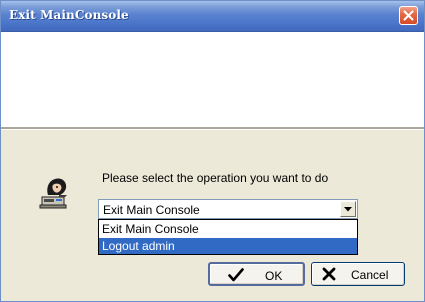 This screenshot has width=425, height=302. Describe the element at coordinates (256, 274) in the screenshot. I see `ok-button: OK` at that location.